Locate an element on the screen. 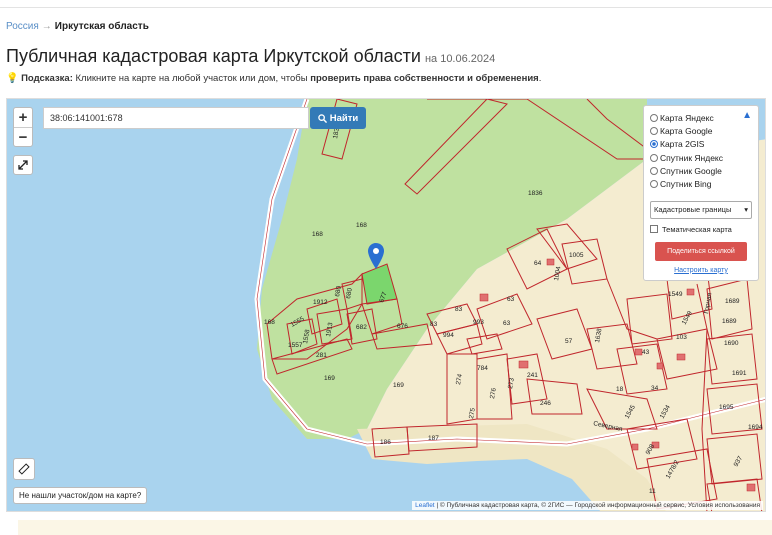 Image resolution: width=772 pixels, height=535 pixels. share-link-button: Поделиться ссылкой is located at coordinates (701, 251).